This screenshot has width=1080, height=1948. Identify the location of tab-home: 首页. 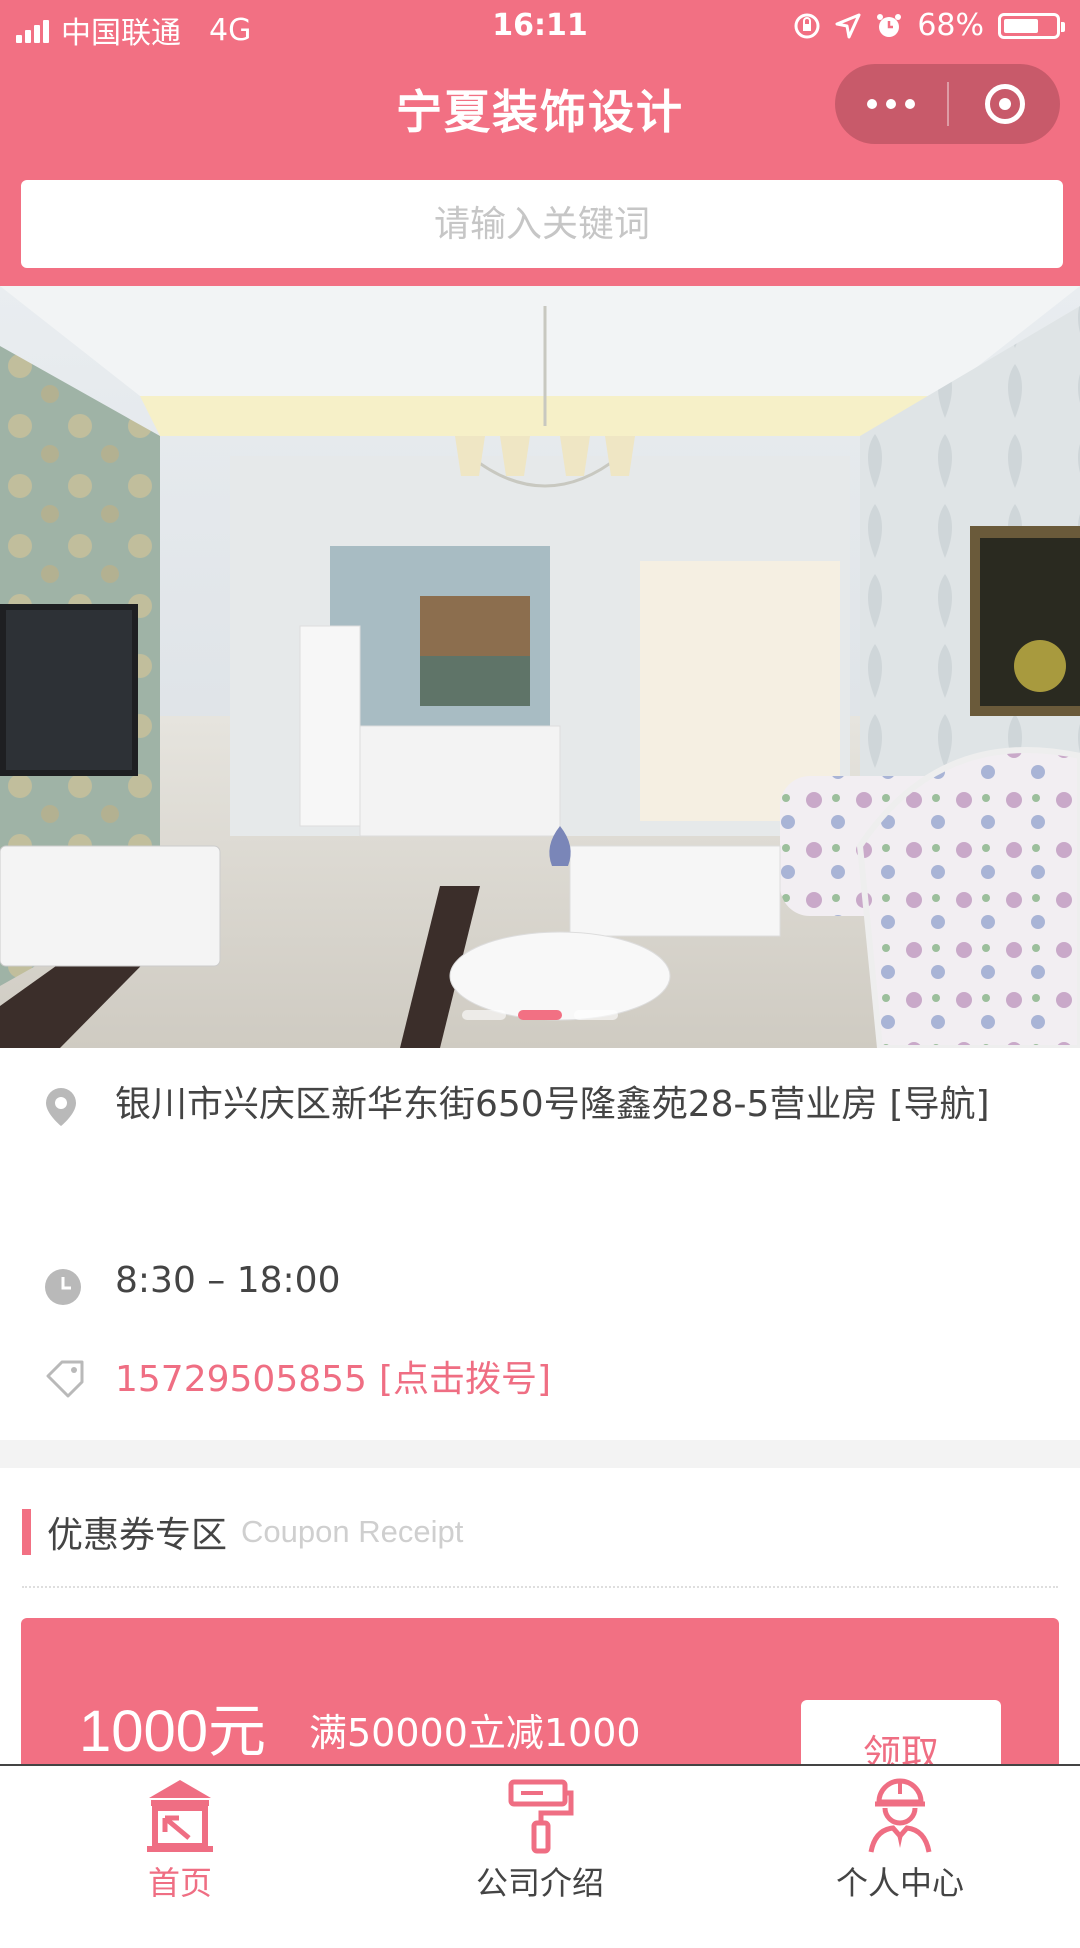
(180, 1840).